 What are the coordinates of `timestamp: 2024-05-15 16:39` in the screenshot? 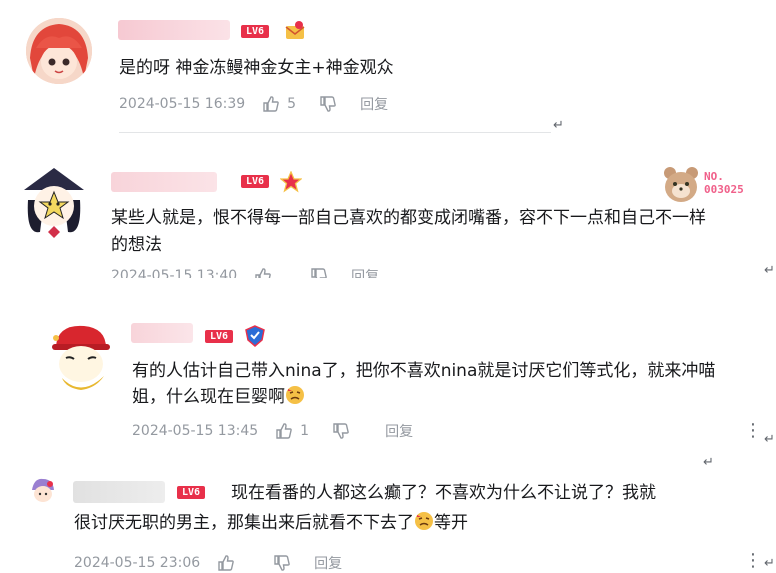 It's located at (182, 104).